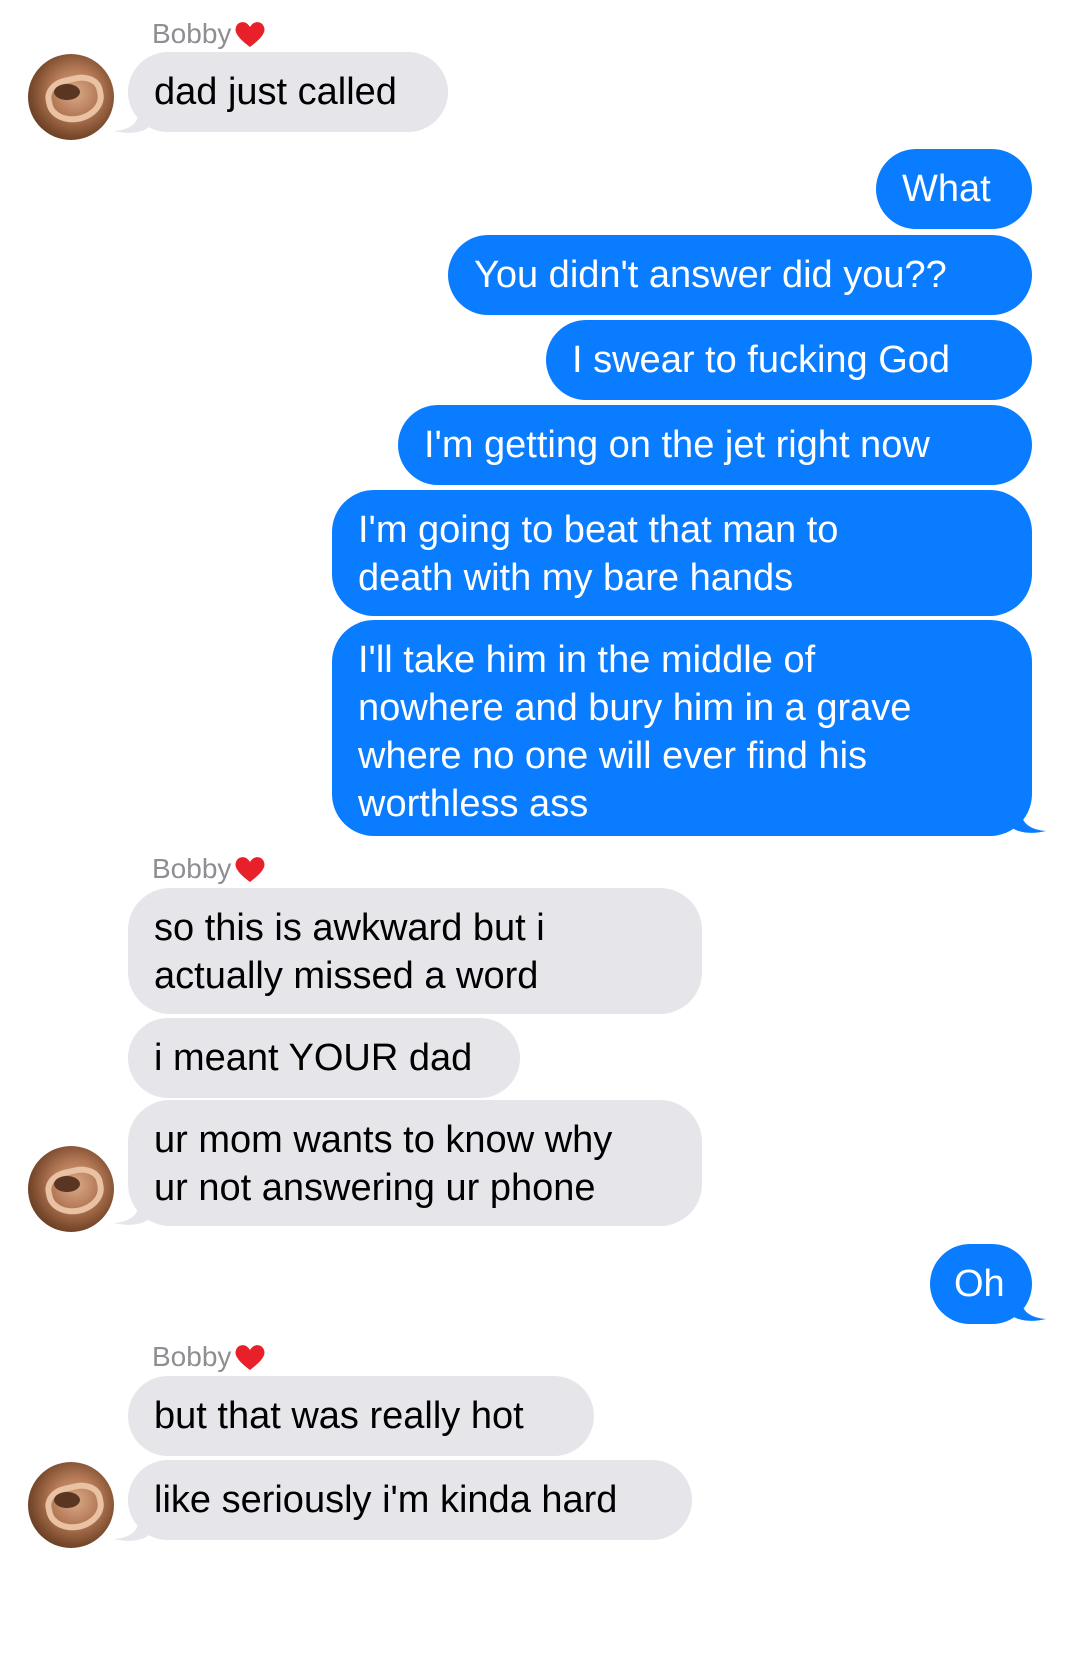  What do you see at coordinates (410, 1500) in the screenshot?
I see `message-bubble-incoming: like seriously i'm kinda hard` at bounding box center [410, 1500].